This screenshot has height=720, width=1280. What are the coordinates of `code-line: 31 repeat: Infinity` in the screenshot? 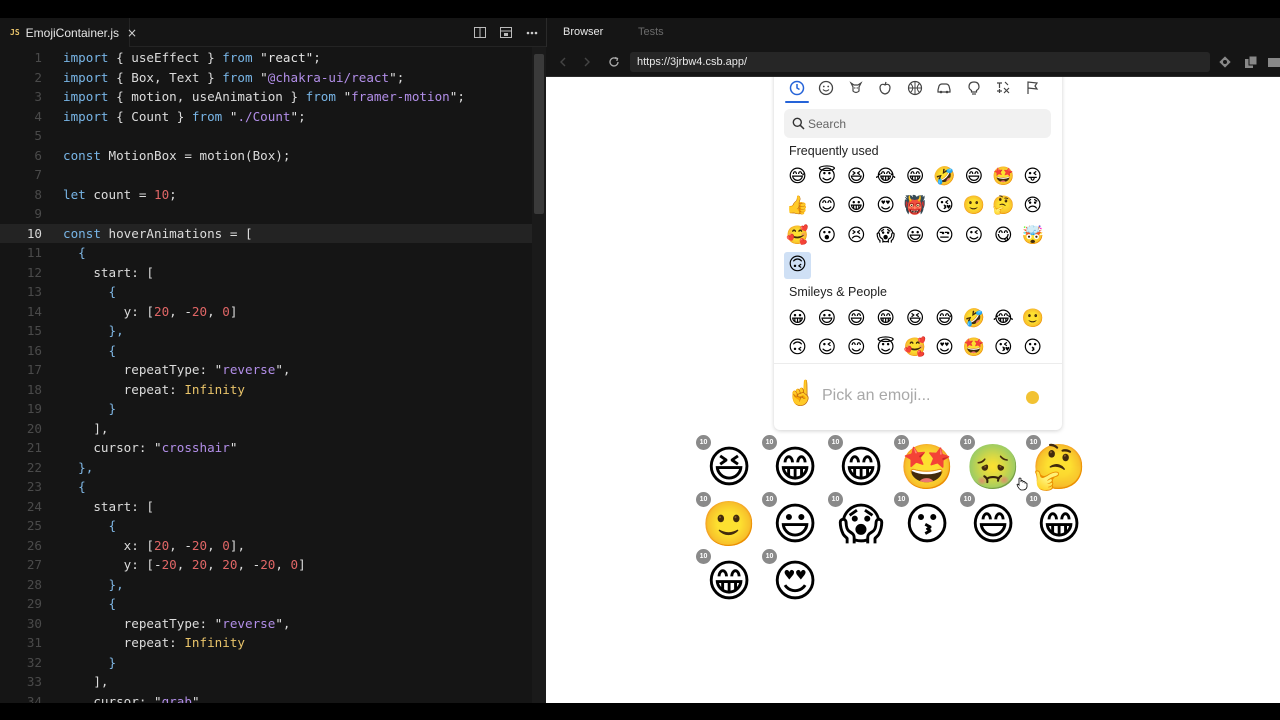 It's located at (266, 643).